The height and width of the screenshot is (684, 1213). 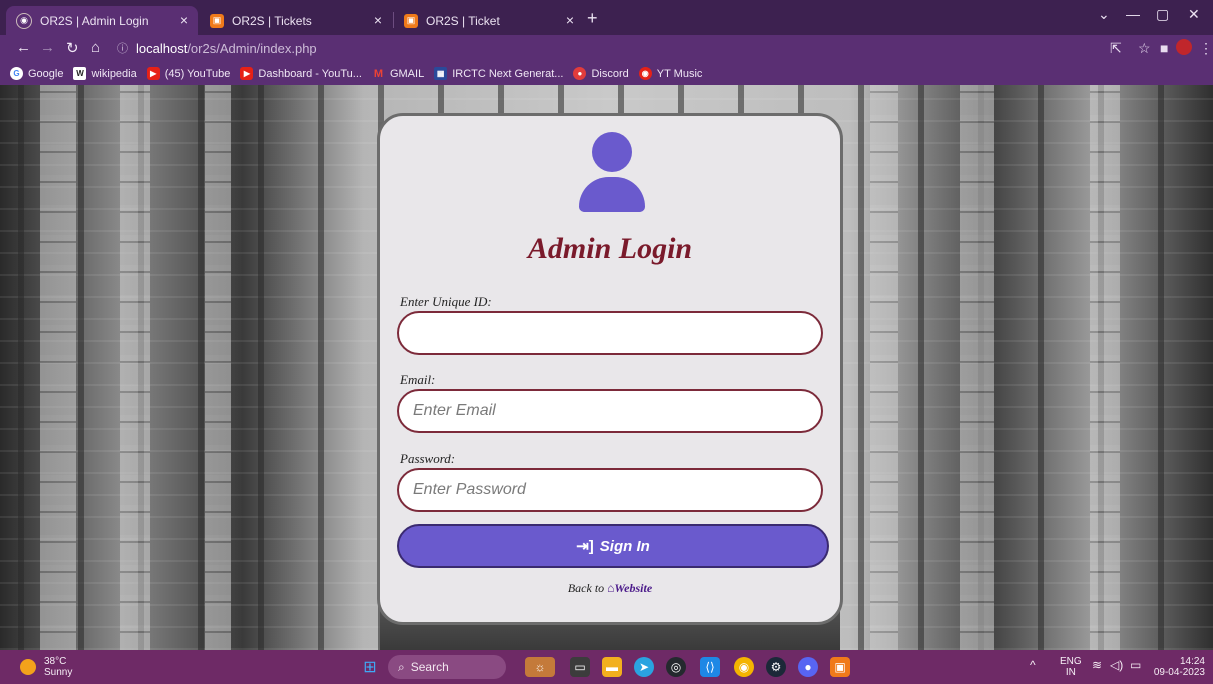 I want to click on telegram-icon: ➤, so click(x=644, y=667).